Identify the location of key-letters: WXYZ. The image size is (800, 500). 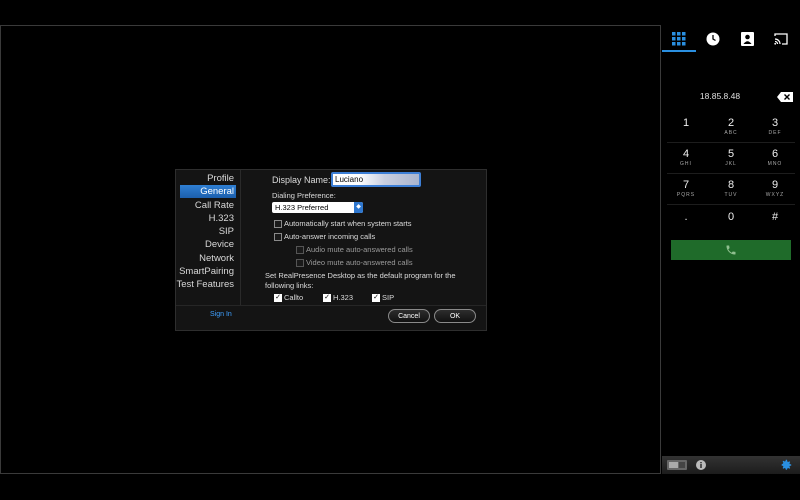
(775, 195).